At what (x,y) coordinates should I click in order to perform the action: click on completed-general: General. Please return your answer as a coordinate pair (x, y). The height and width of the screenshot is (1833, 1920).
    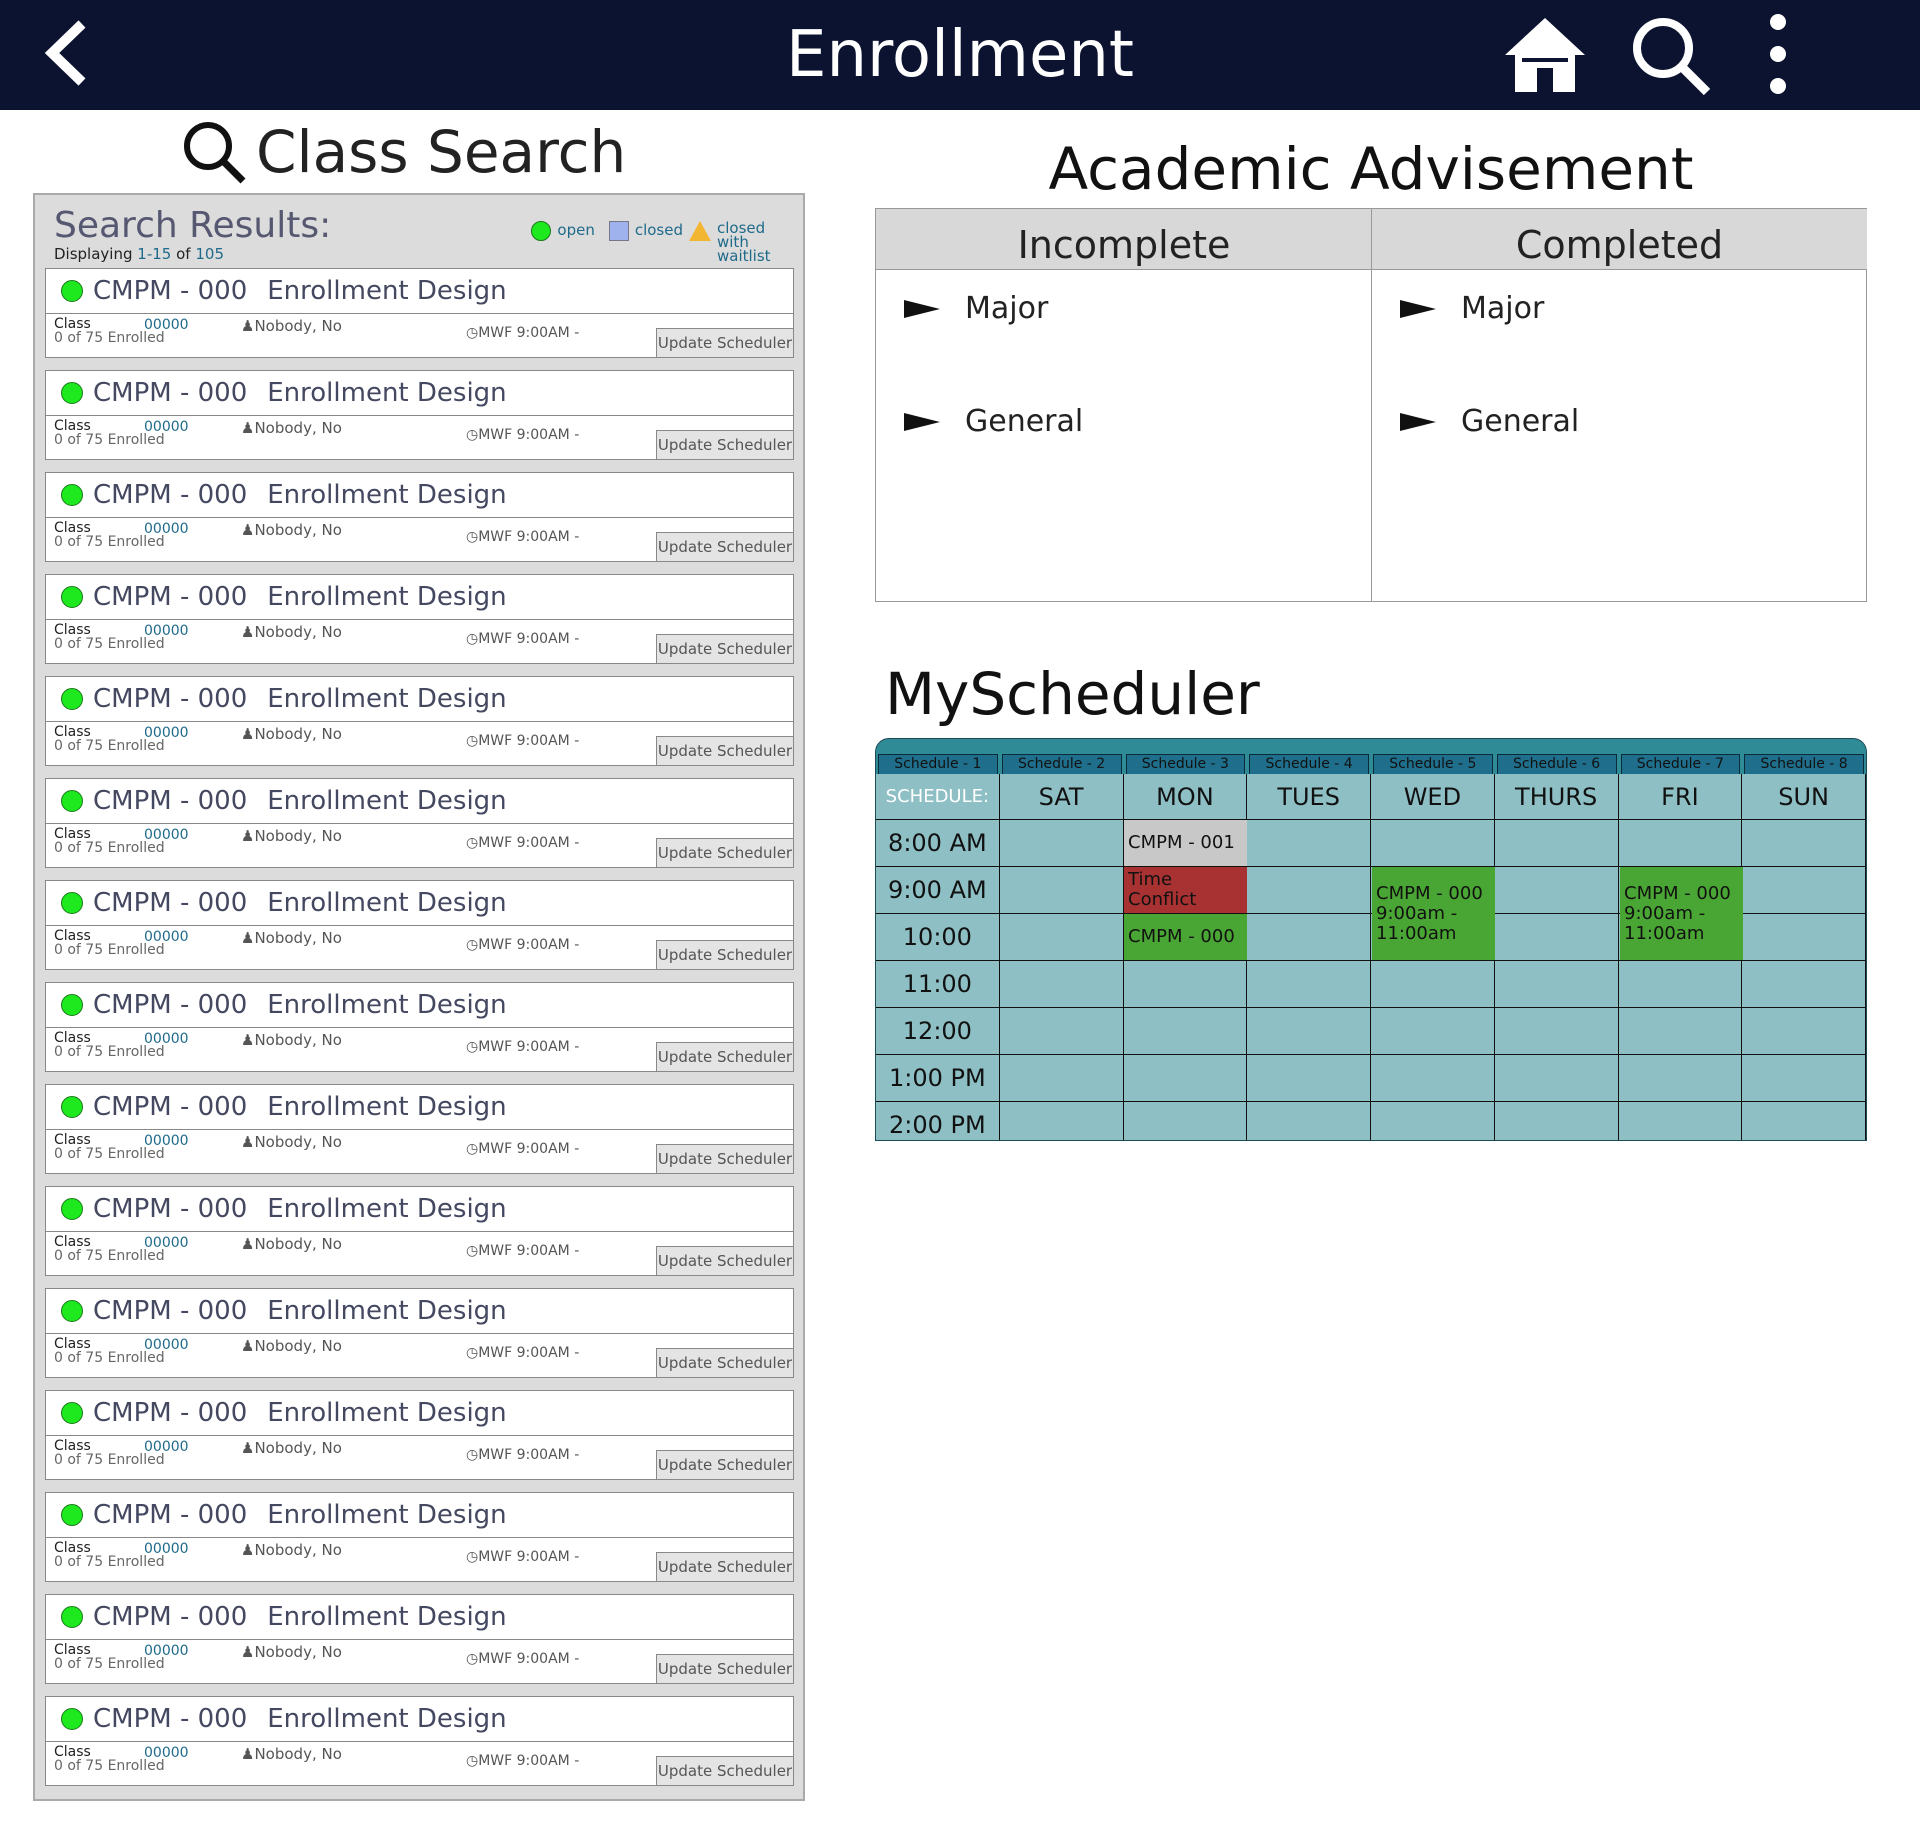
    Looking at the image, I should click on (1489, 421).